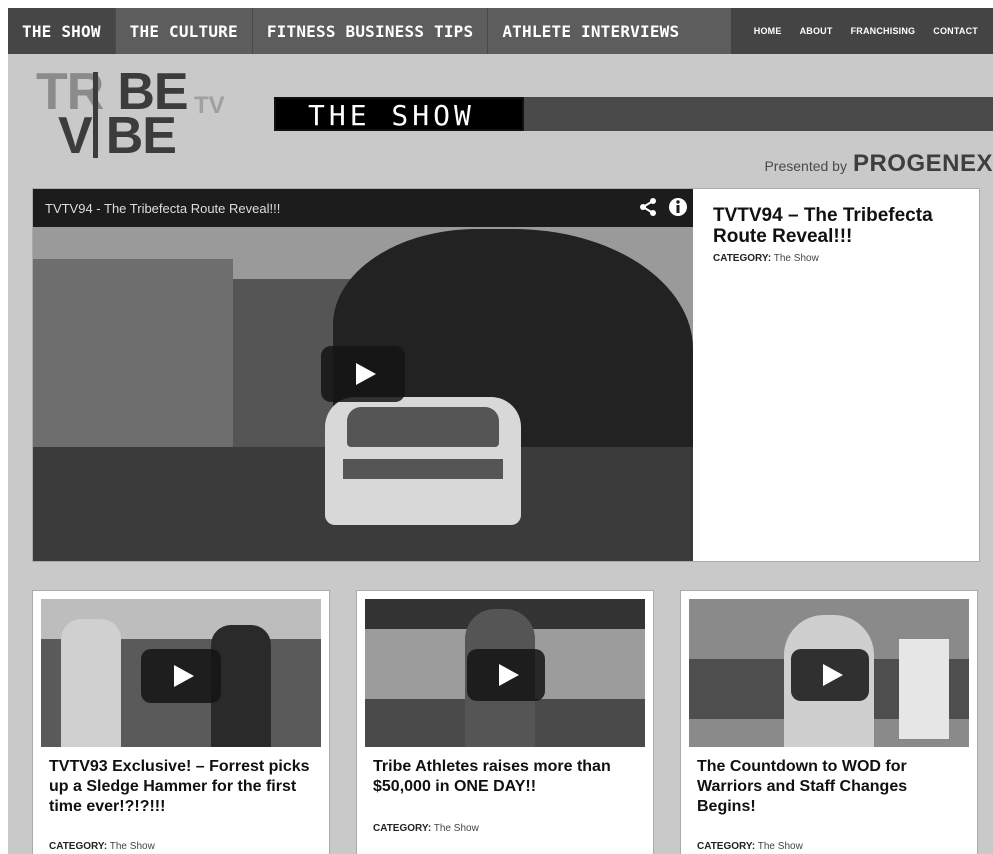 This screenshot has width=993, height=854. Describe the element at coordinates (955, 31) in the screenshot. I see `nav-link-contact: CONTACT` at that location.